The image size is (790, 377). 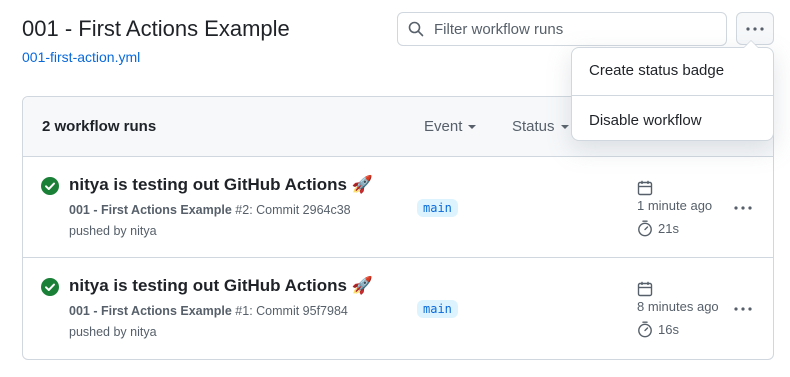 I want to click on status-filter-label: Status, so click(x=533, y=126).